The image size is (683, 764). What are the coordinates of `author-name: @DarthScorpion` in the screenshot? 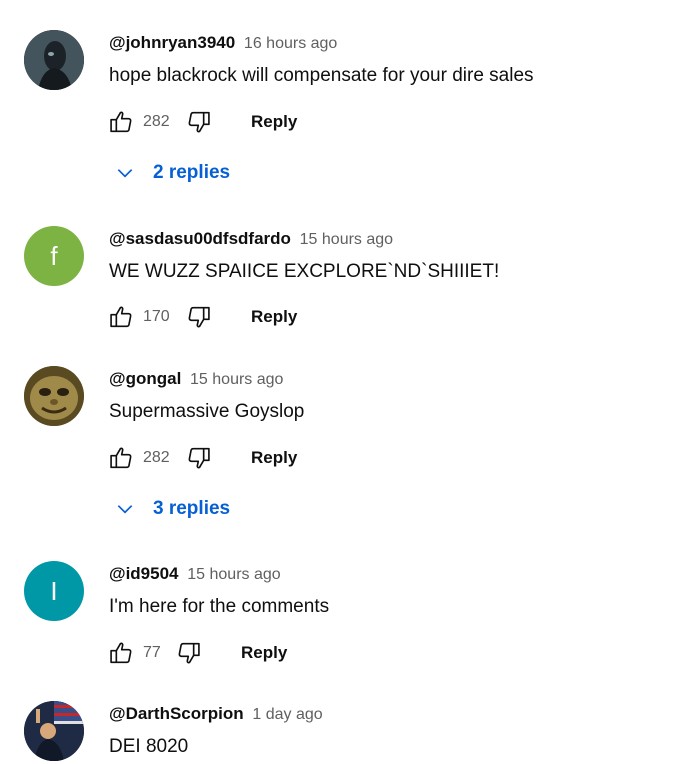 It's located at (176, 713).